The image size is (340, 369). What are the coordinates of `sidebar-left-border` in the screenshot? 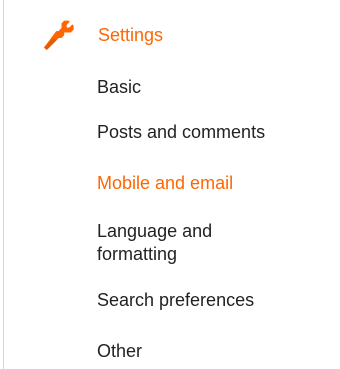 It's located at (3, 184).